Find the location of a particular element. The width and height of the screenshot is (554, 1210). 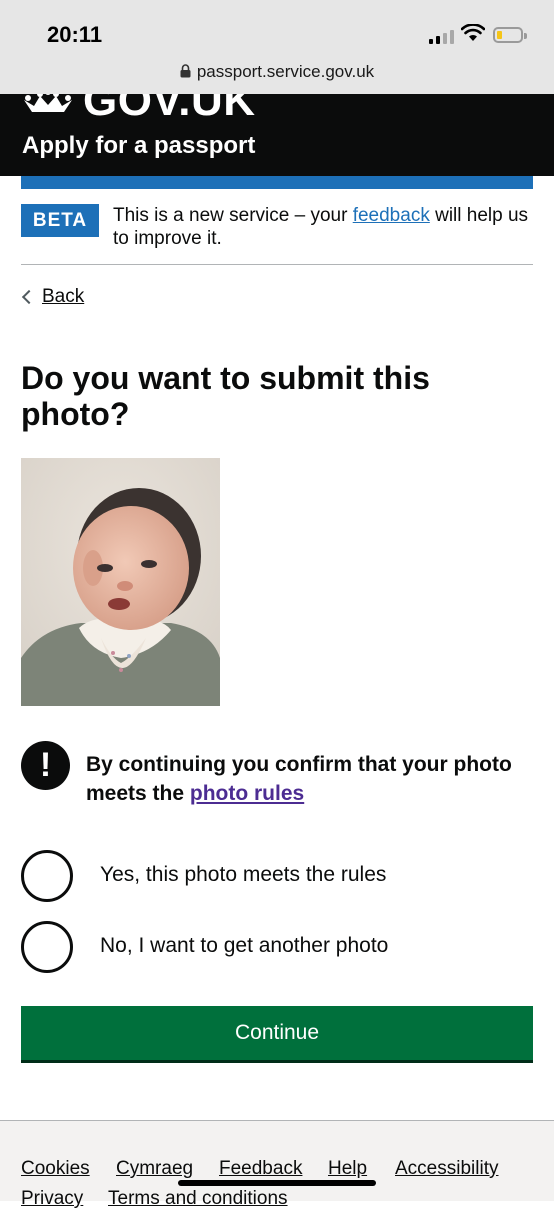

radio-yes-label: Yes, this photo meets the rules is located at coordinates (243, 875).